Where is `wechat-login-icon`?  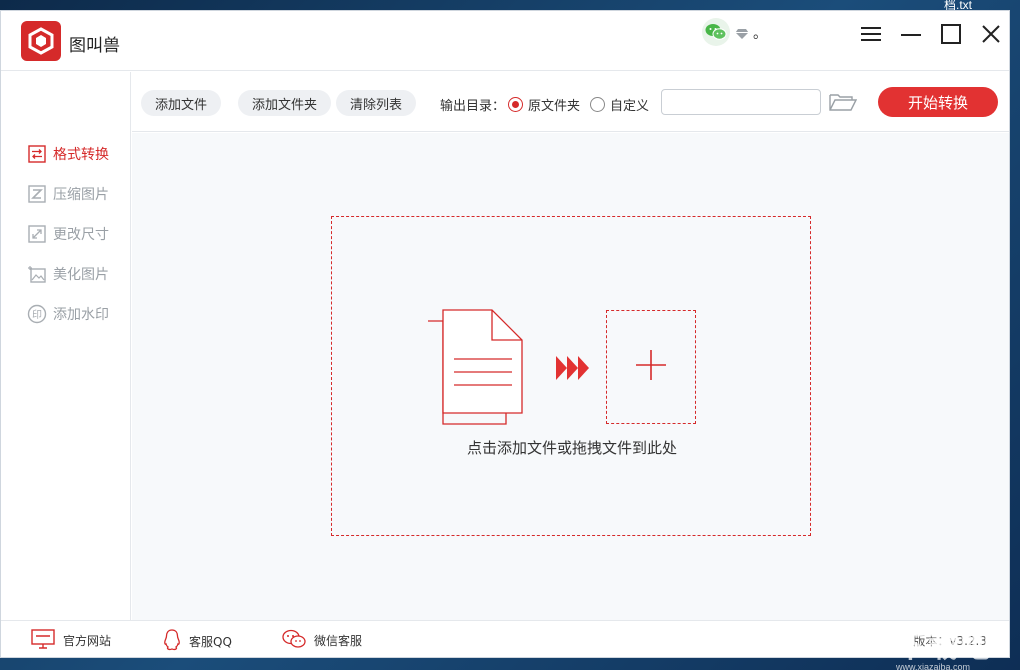
wechat-login-icon is located at coordinates (716, 32).